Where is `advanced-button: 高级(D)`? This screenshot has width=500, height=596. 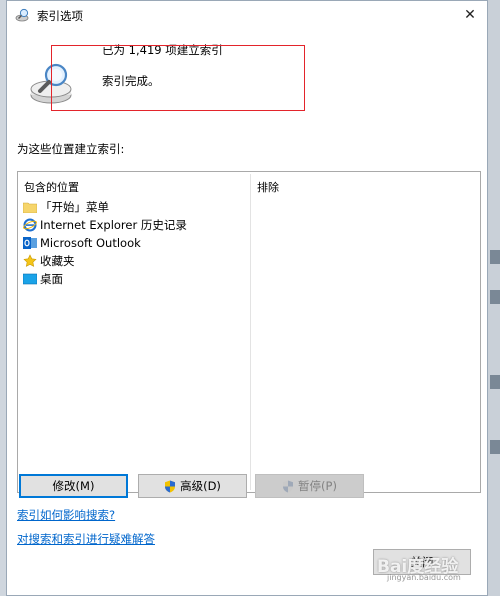
advanced-button: 高级(D) is located at coordinates (192, 486).